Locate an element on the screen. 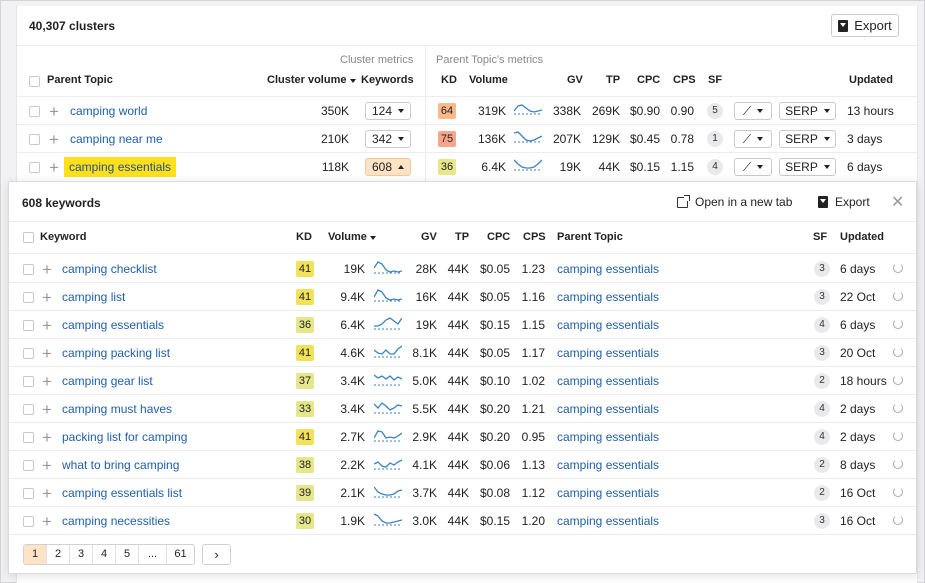 Image resolution: width=925 pixels, height=583 pixels. page-button: 3 is located at coordinates (81, 554).